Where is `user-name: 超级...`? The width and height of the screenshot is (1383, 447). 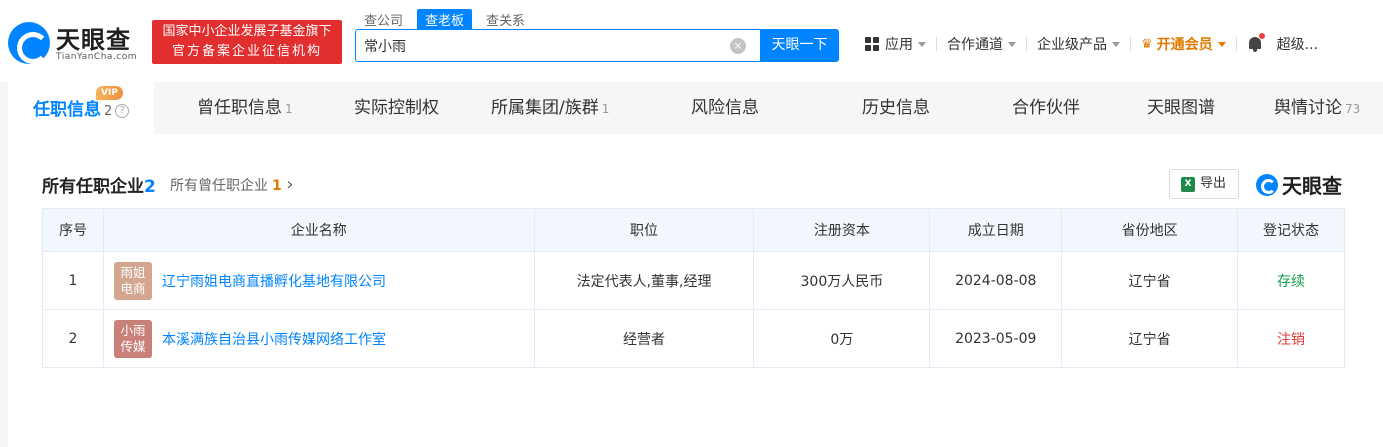
user-name: 超级... is located at coordinates (1297, 45).